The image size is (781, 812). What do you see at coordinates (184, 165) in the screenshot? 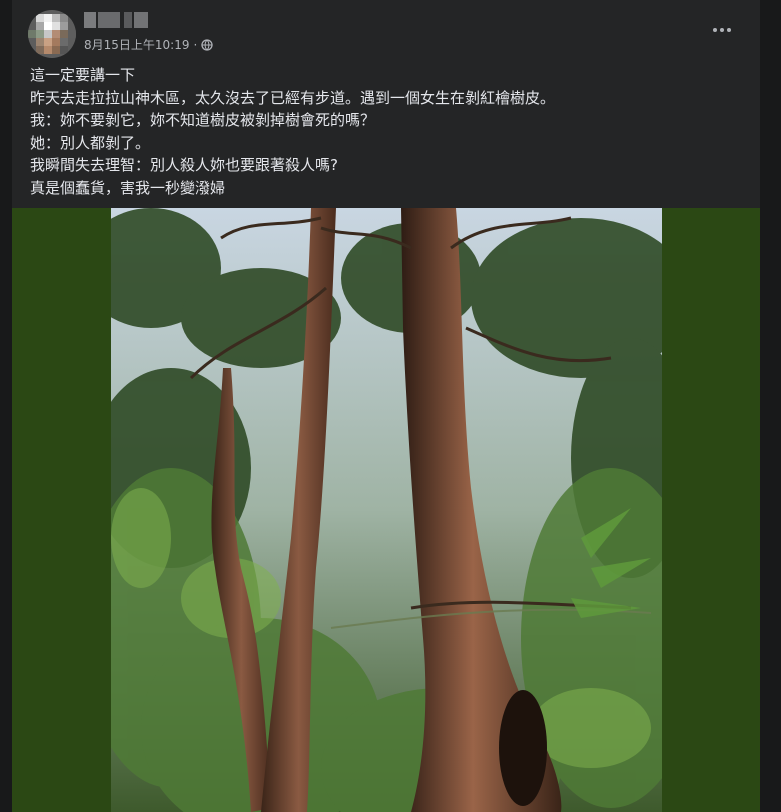
I see `post-line: 我瞬間失去理智：別人殺人妳也要跟著殺人嗎?` at bounding box center [184, 165].